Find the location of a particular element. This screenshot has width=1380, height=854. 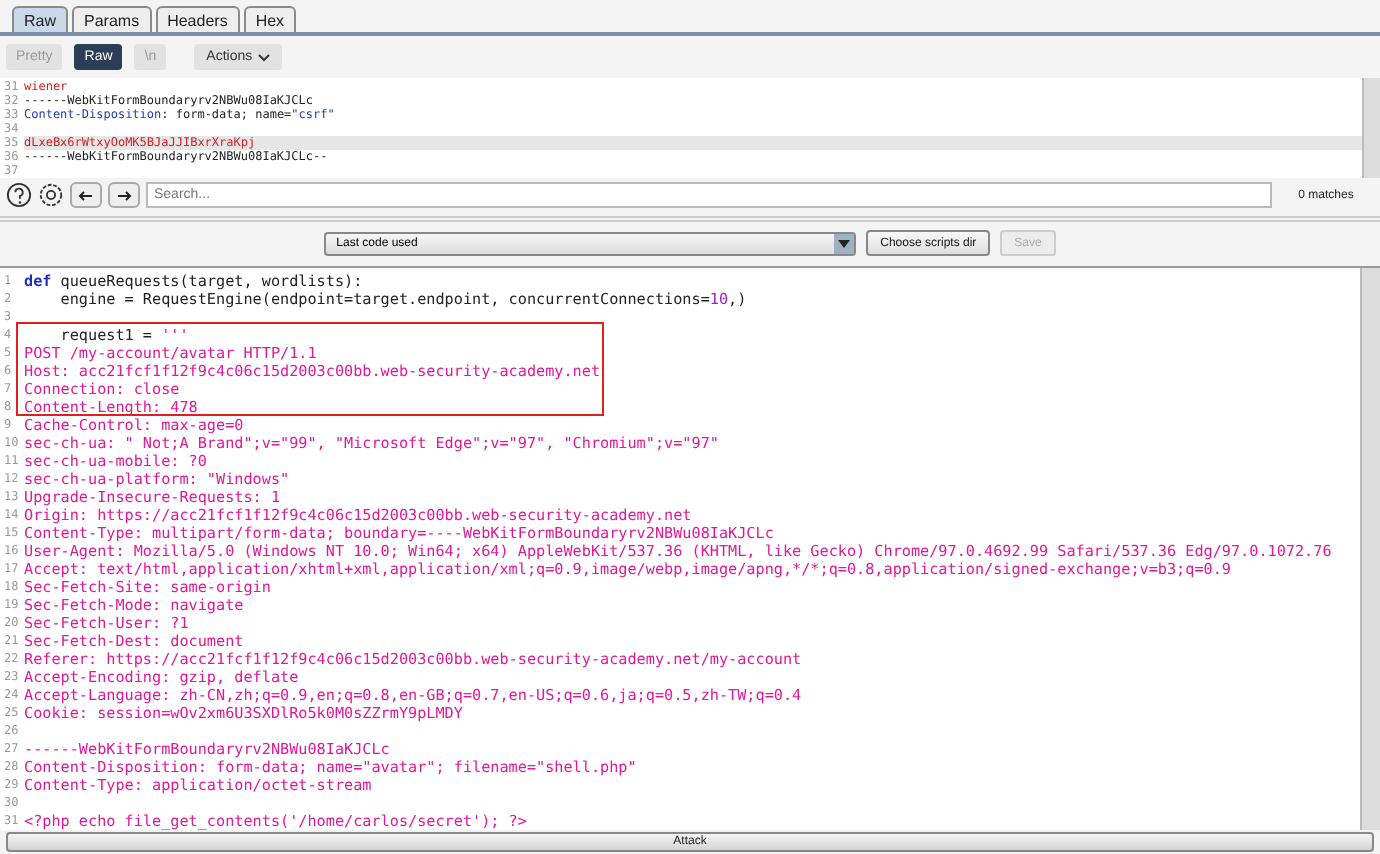

settings-icon is located at coordinates (51, 195).